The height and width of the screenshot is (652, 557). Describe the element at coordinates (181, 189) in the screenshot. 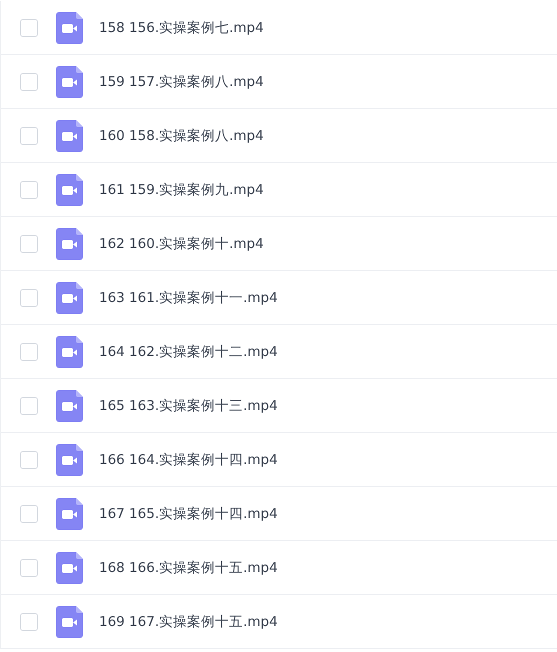

I see `file-name: 161 159.实操案例九.mp4` at that location.